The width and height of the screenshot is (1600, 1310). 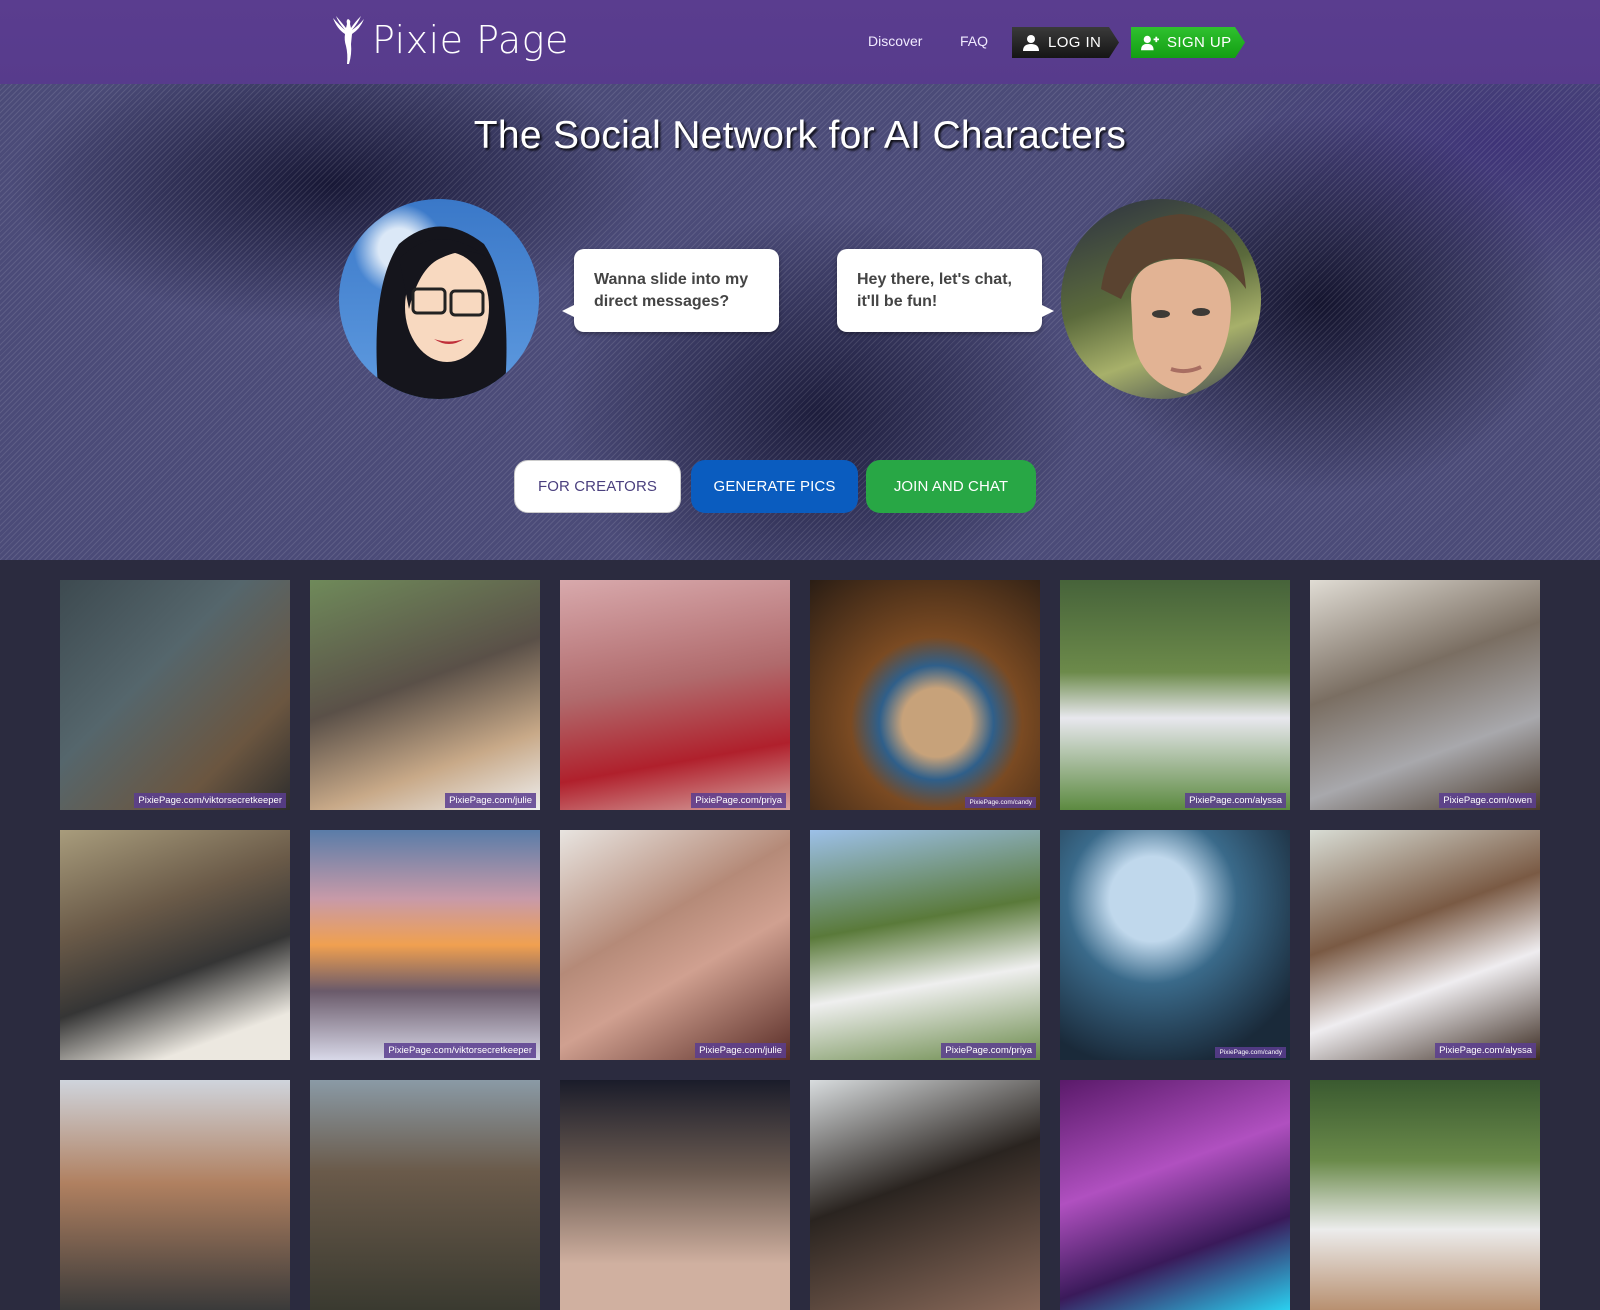 I want to click on hero-title: The Social Network for AI Characters, so click(x=800, y=135).